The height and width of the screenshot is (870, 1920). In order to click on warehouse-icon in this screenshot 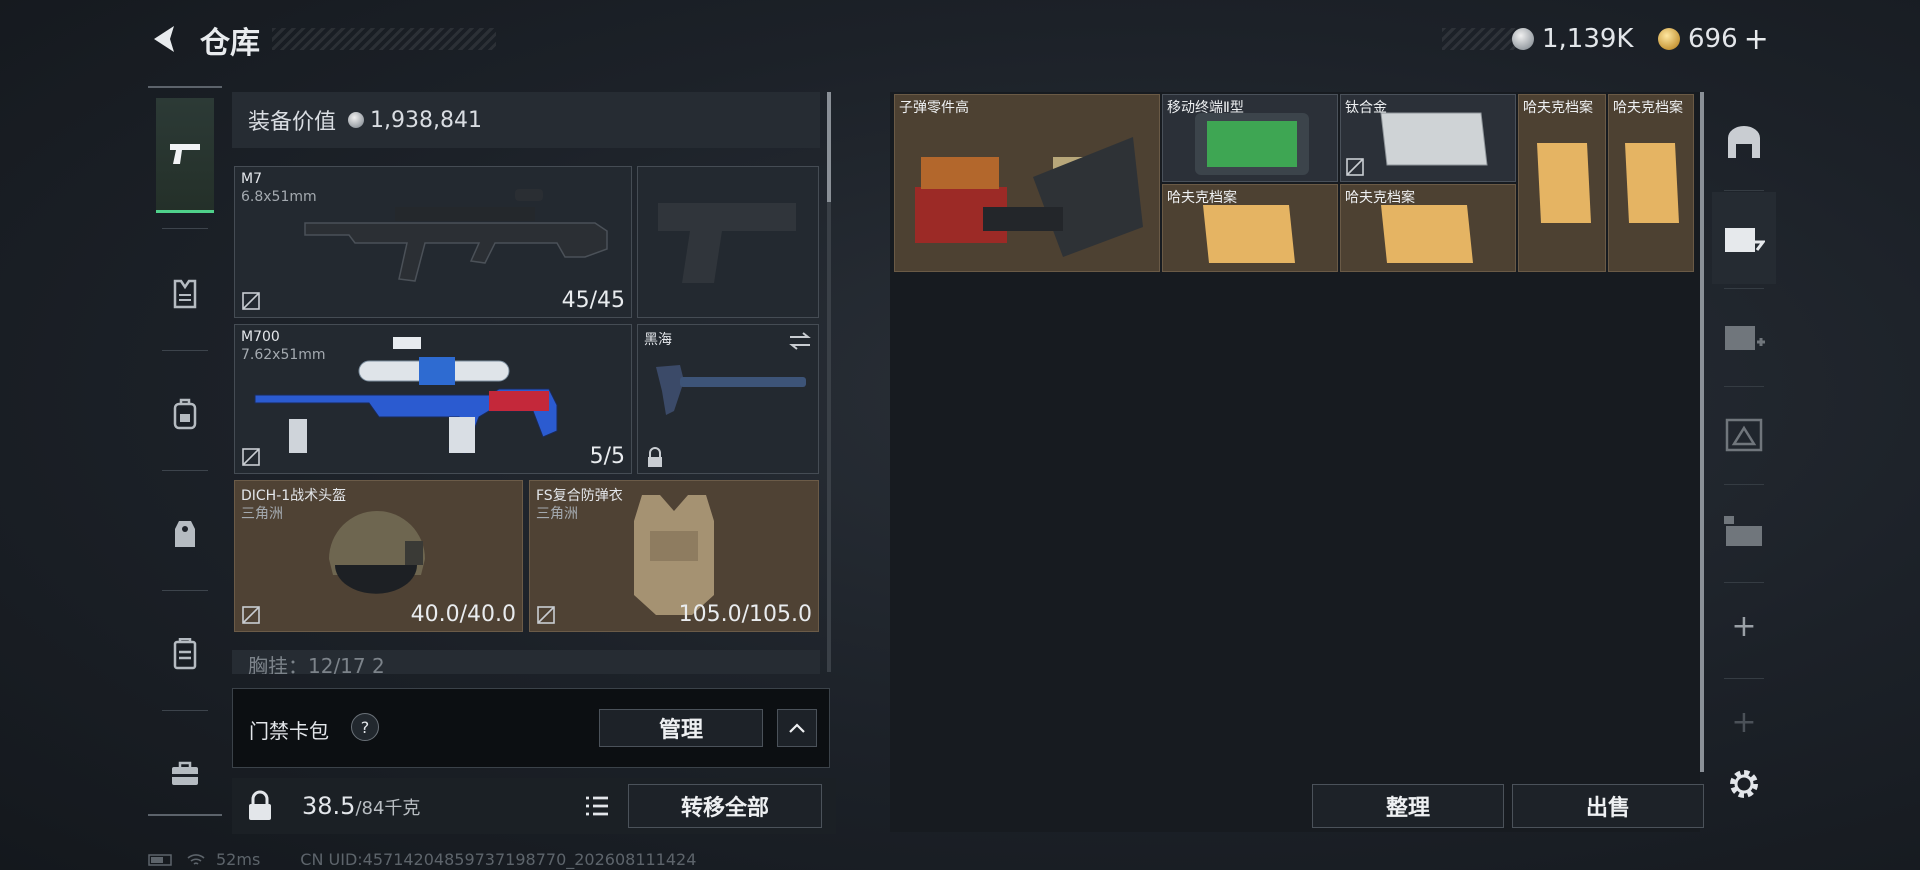, I will do `click(1744, 142)`.